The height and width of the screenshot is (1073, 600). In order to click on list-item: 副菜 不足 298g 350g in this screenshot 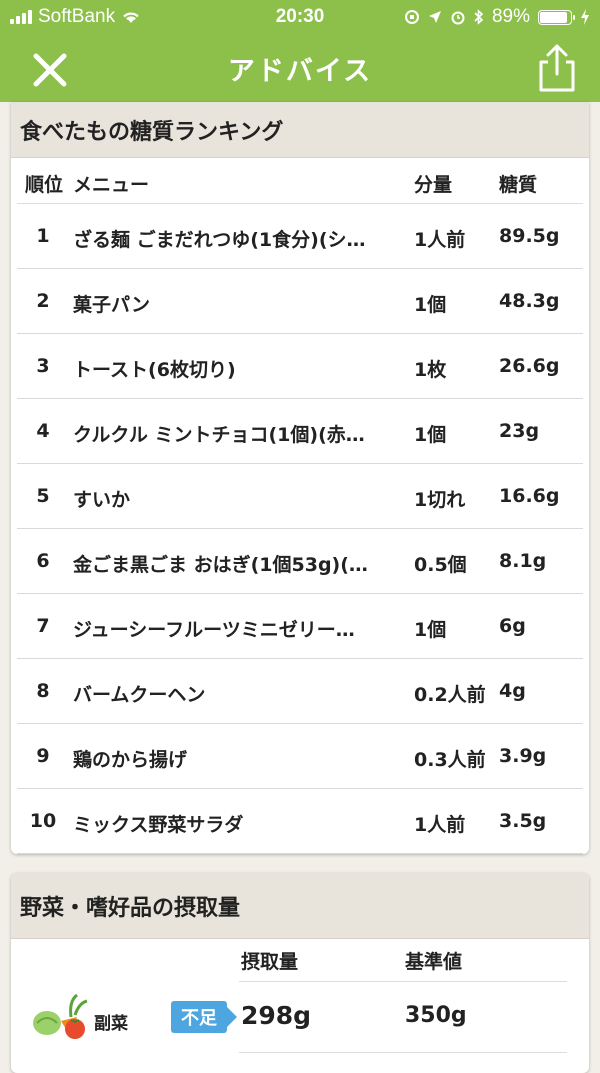, I will do `click(300, 1017)`.